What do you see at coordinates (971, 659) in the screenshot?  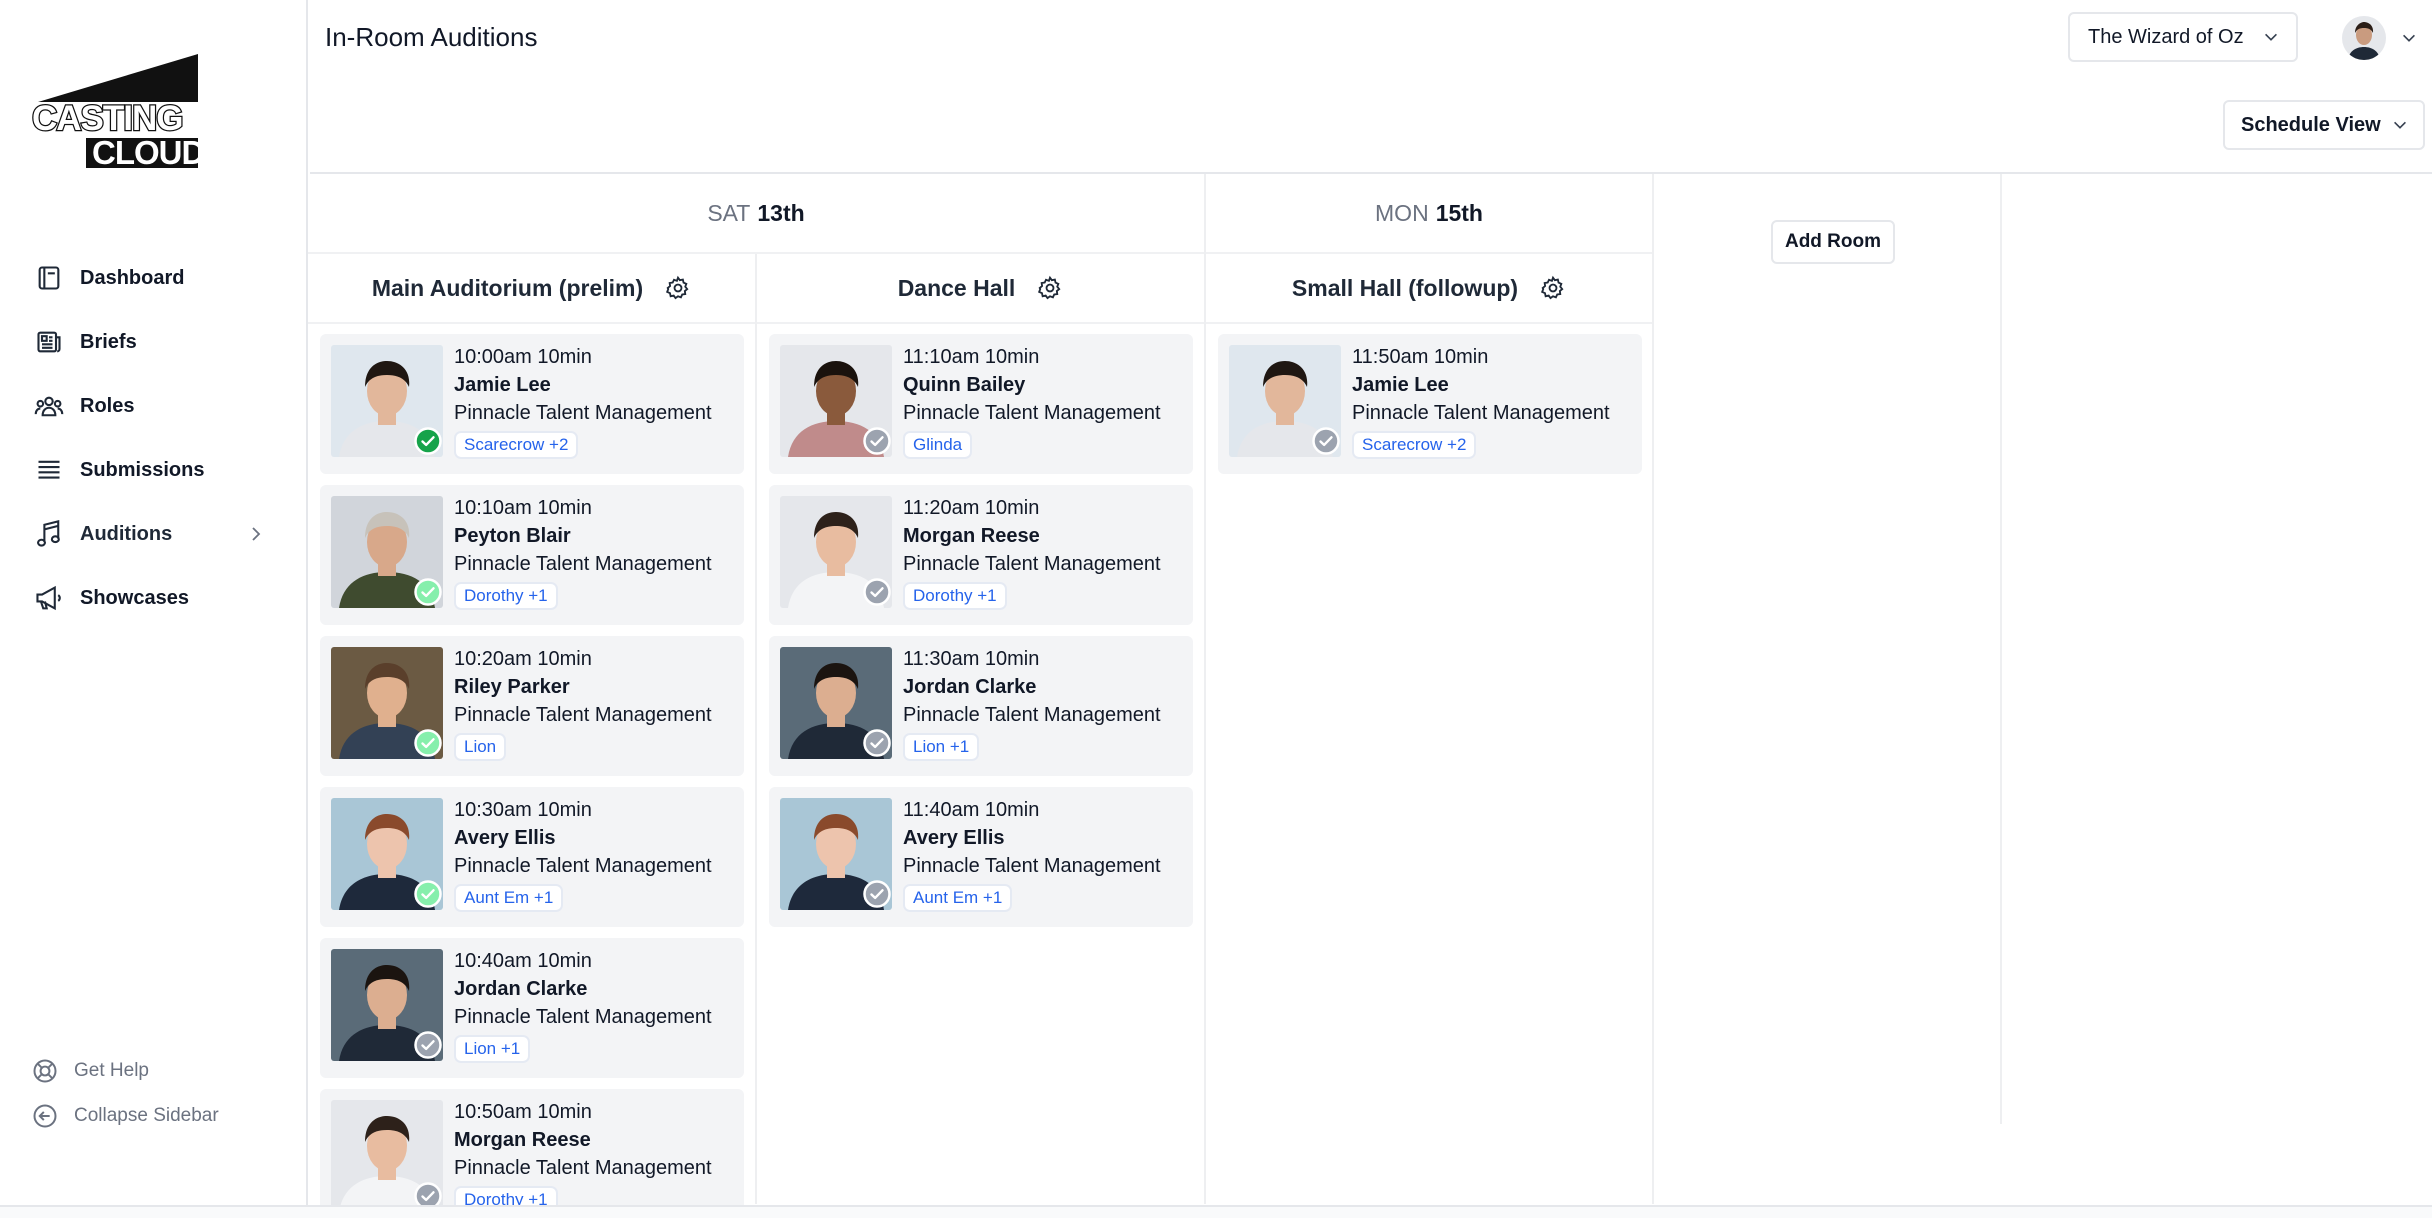 I see `slot-time: 11:30am 10min` at bounding box center [971, 659].